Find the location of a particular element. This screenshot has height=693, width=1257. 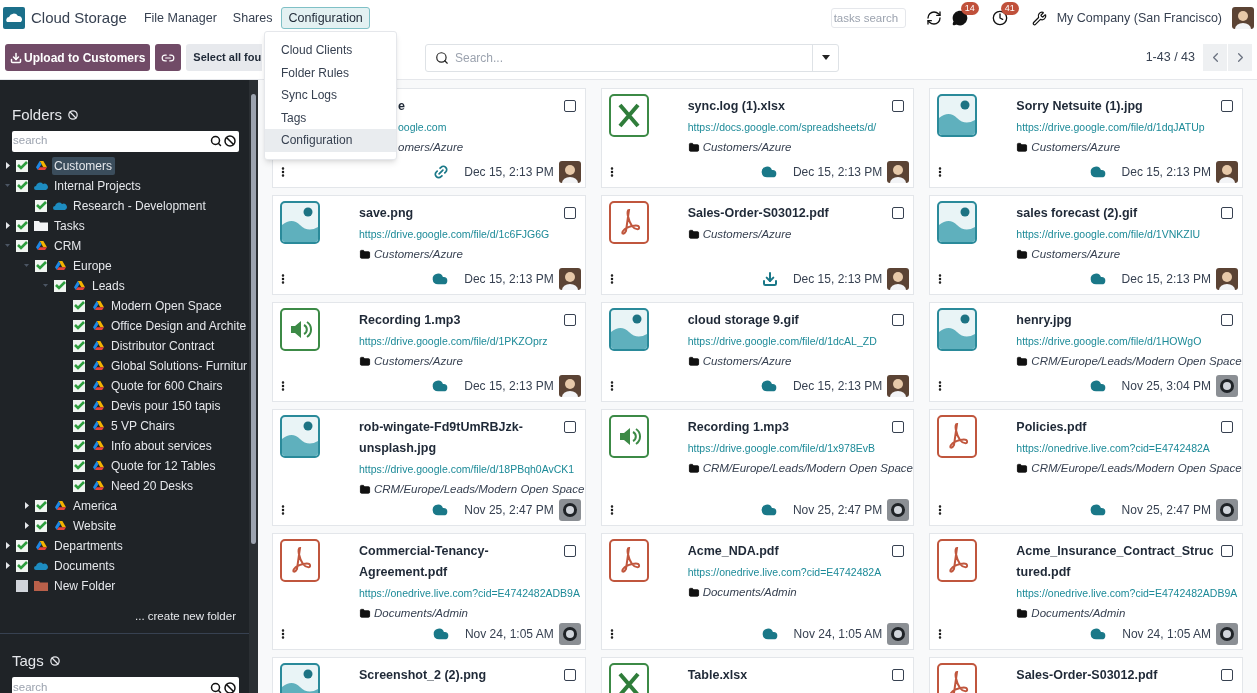

clear-icon is located at coordinates (230, 141).